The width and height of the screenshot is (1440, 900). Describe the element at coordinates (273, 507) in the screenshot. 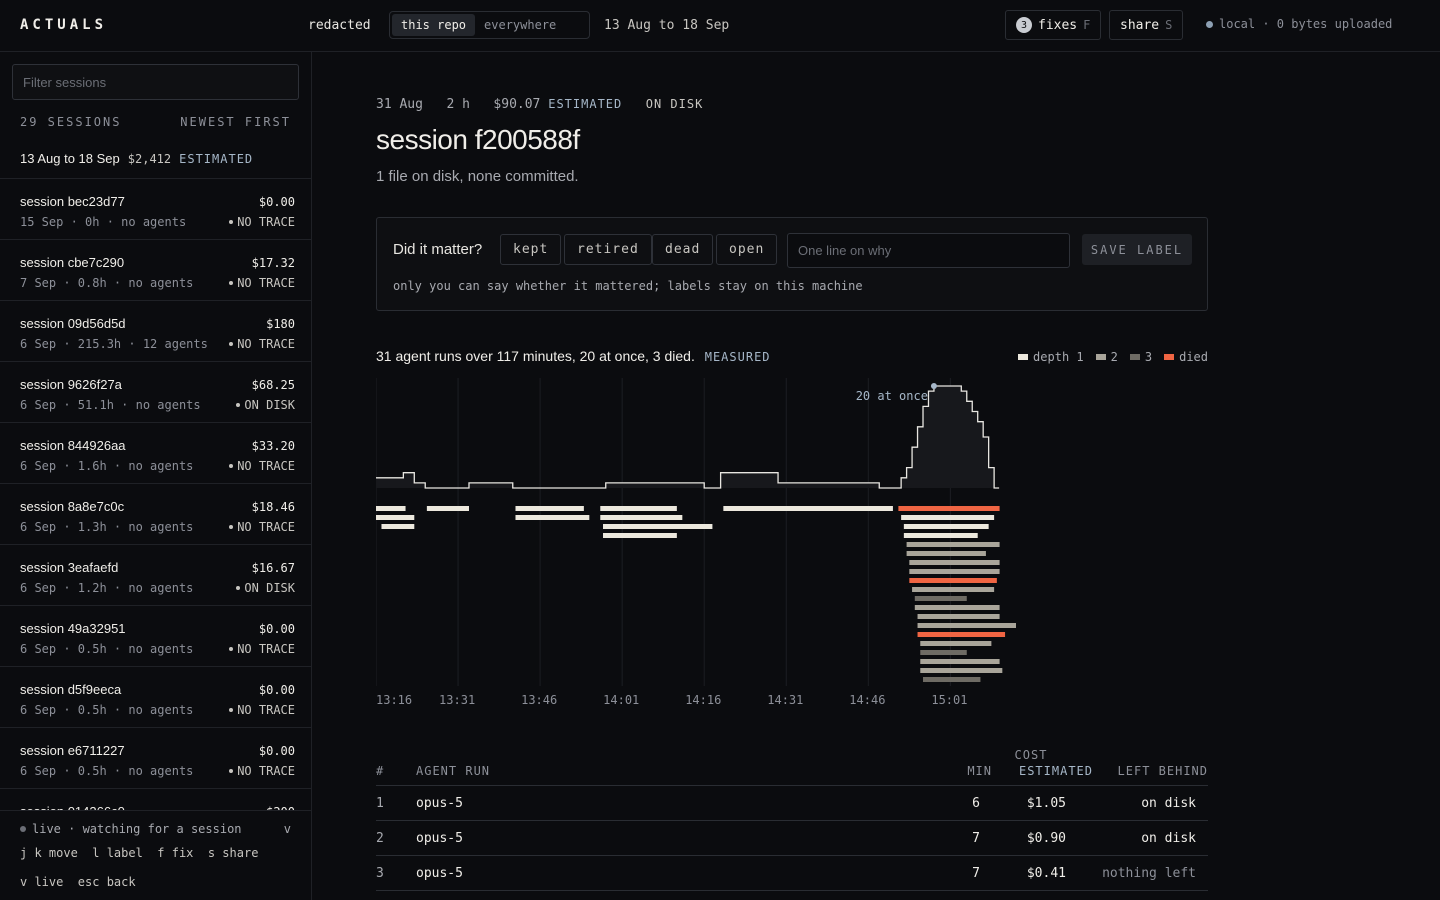

I see `session-cost: $18.46` at that location.